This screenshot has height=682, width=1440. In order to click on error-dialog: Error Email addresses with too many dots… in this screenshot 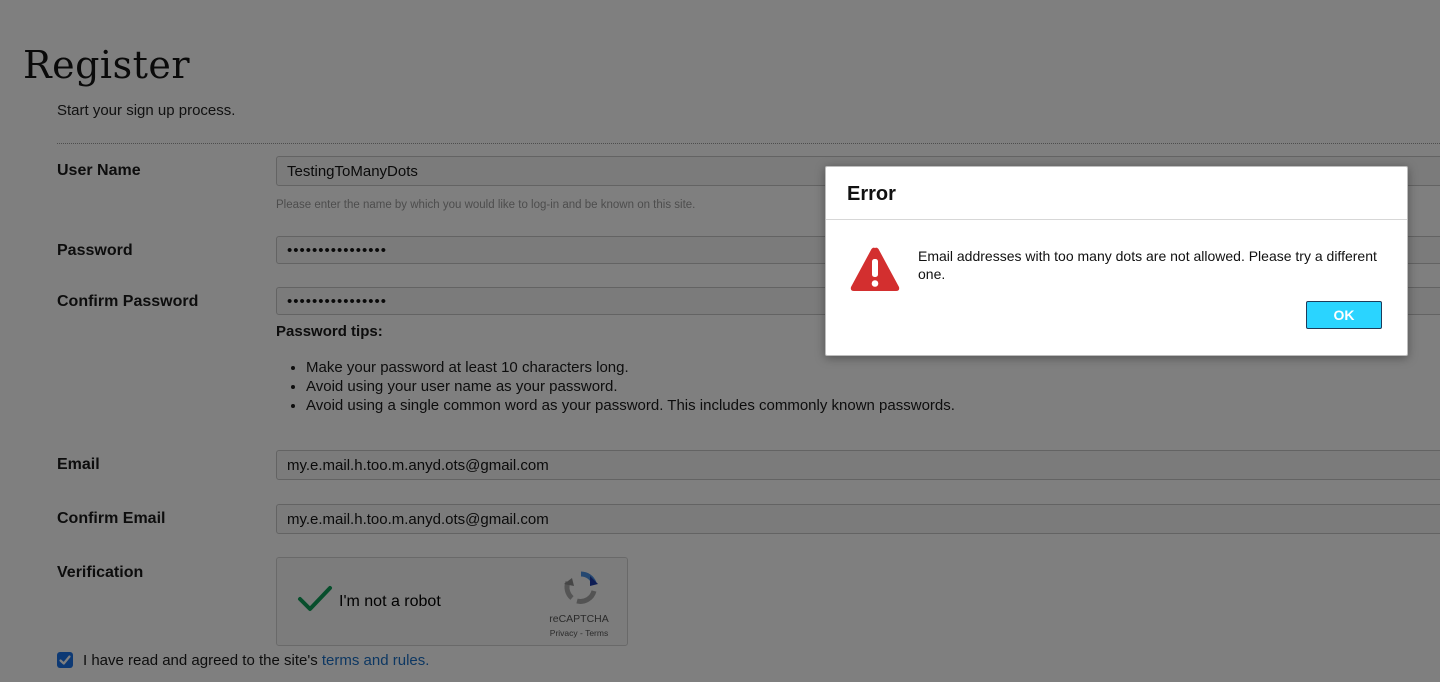, I will do `click(1116, 261)`.